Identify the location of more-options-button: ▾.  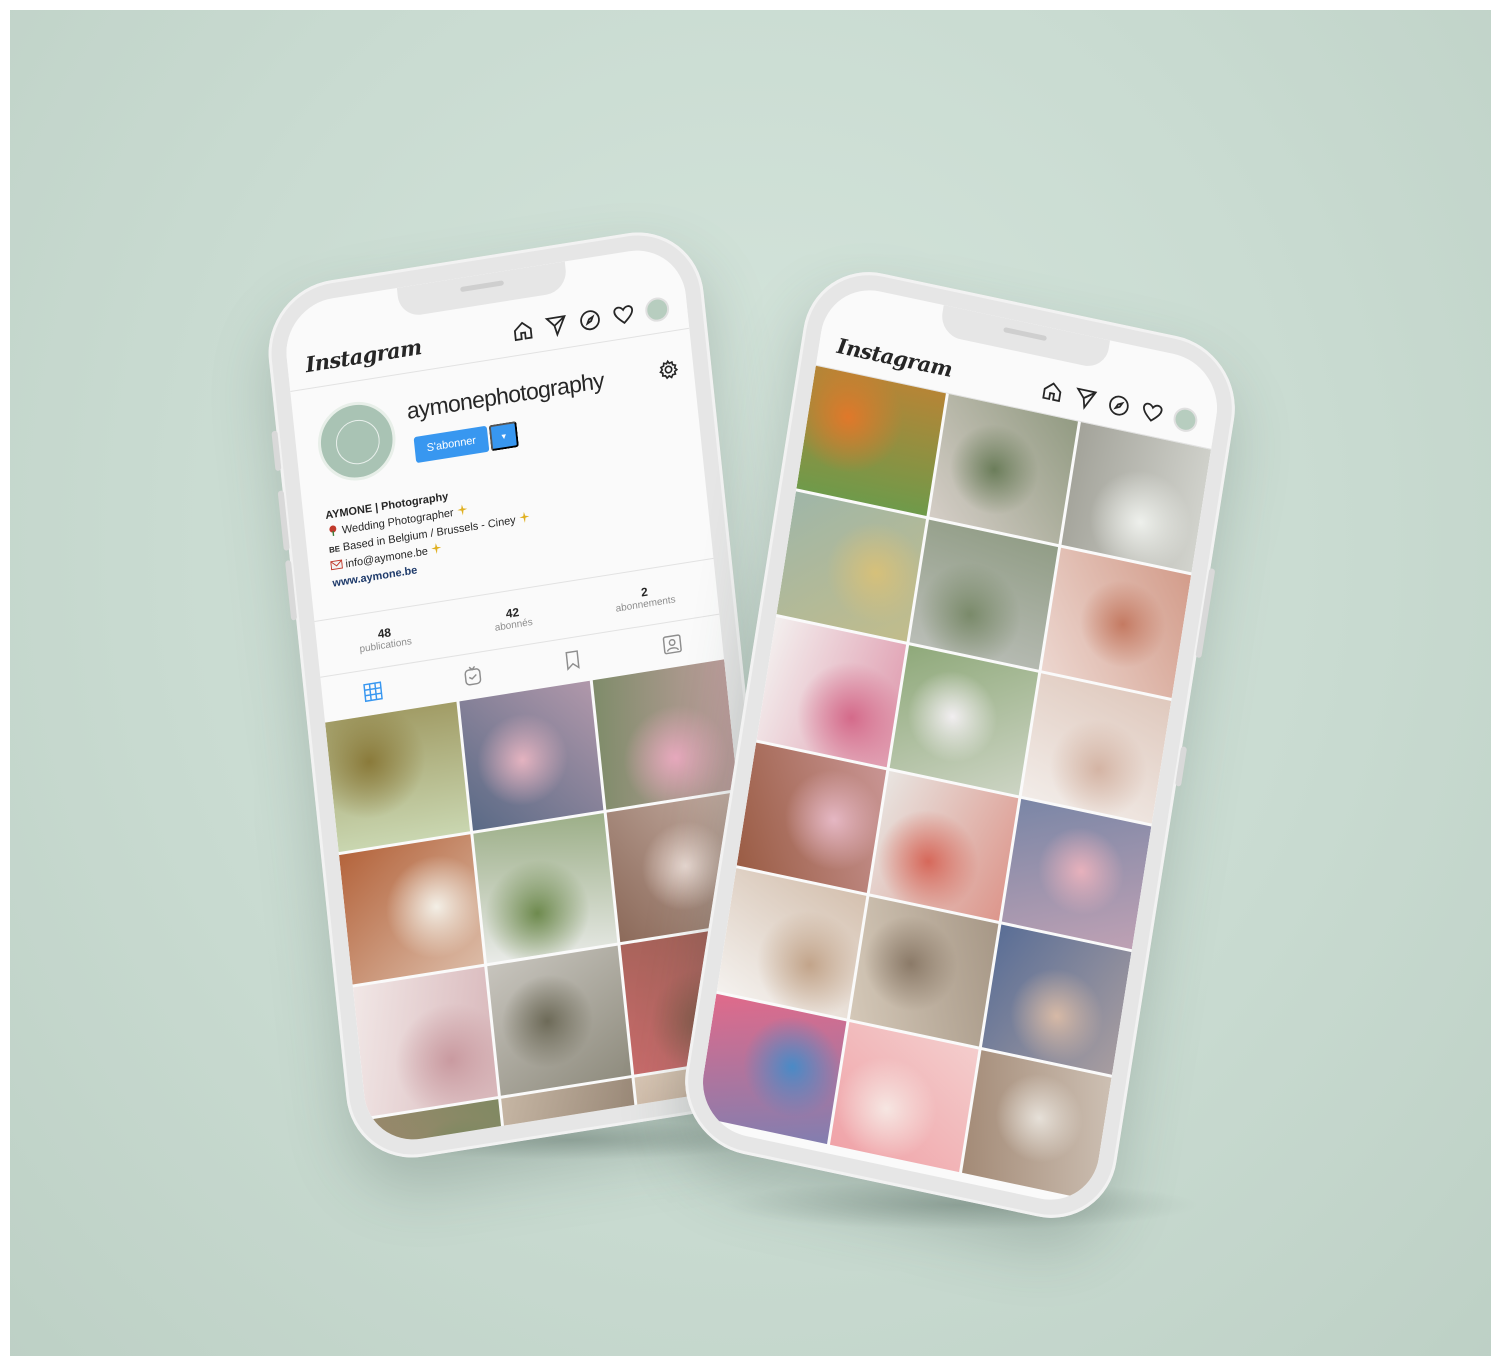
(504, 436).